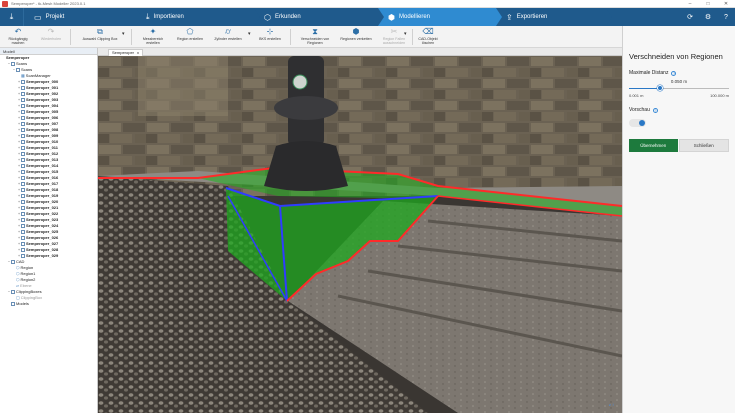  I want to click on tab-erkunden: ⬡ Erkunden, so click(319, 17).